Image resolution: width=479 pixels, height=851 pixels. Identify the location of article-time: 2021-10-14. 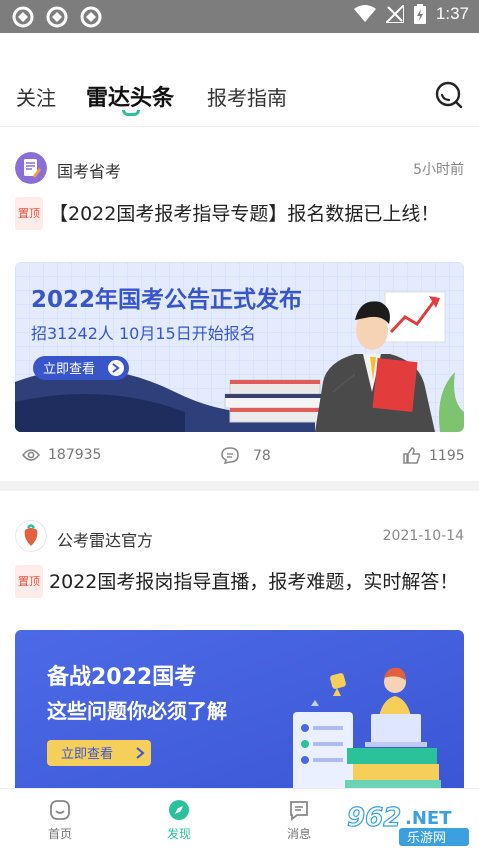
(423, 536).